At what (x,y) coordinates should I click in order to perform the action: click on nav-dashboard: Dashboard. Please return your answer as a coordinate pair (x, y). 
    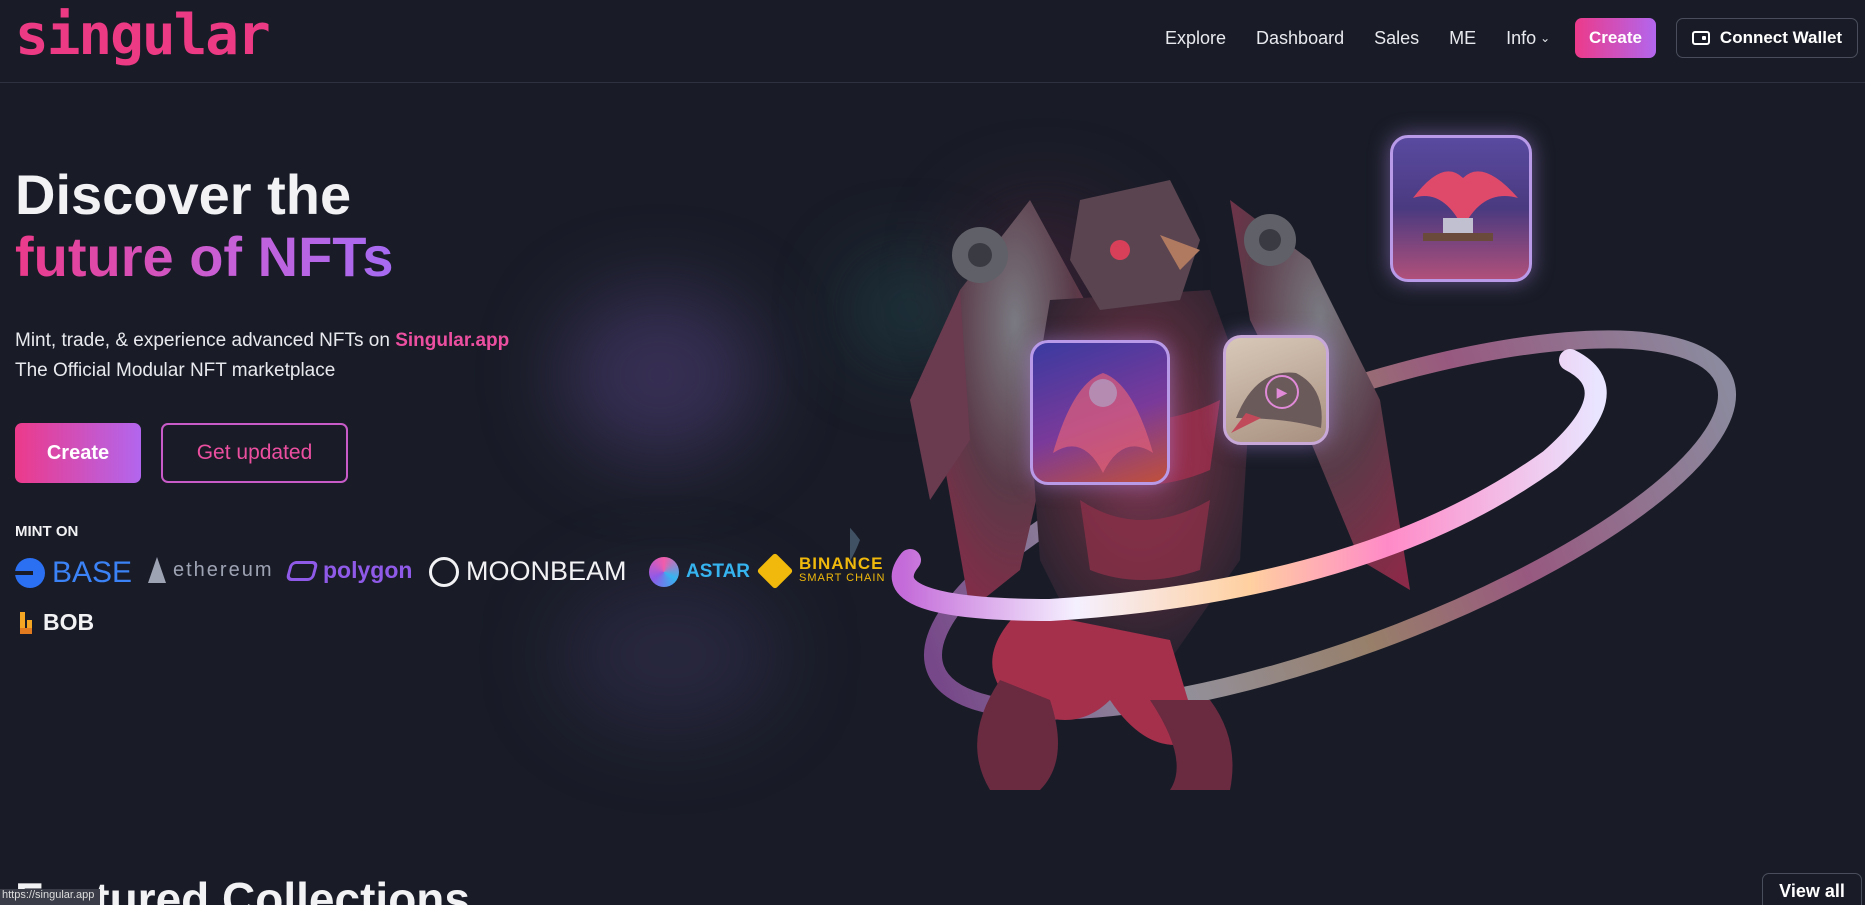
    Looking at the image, I should click on (1300, 38).